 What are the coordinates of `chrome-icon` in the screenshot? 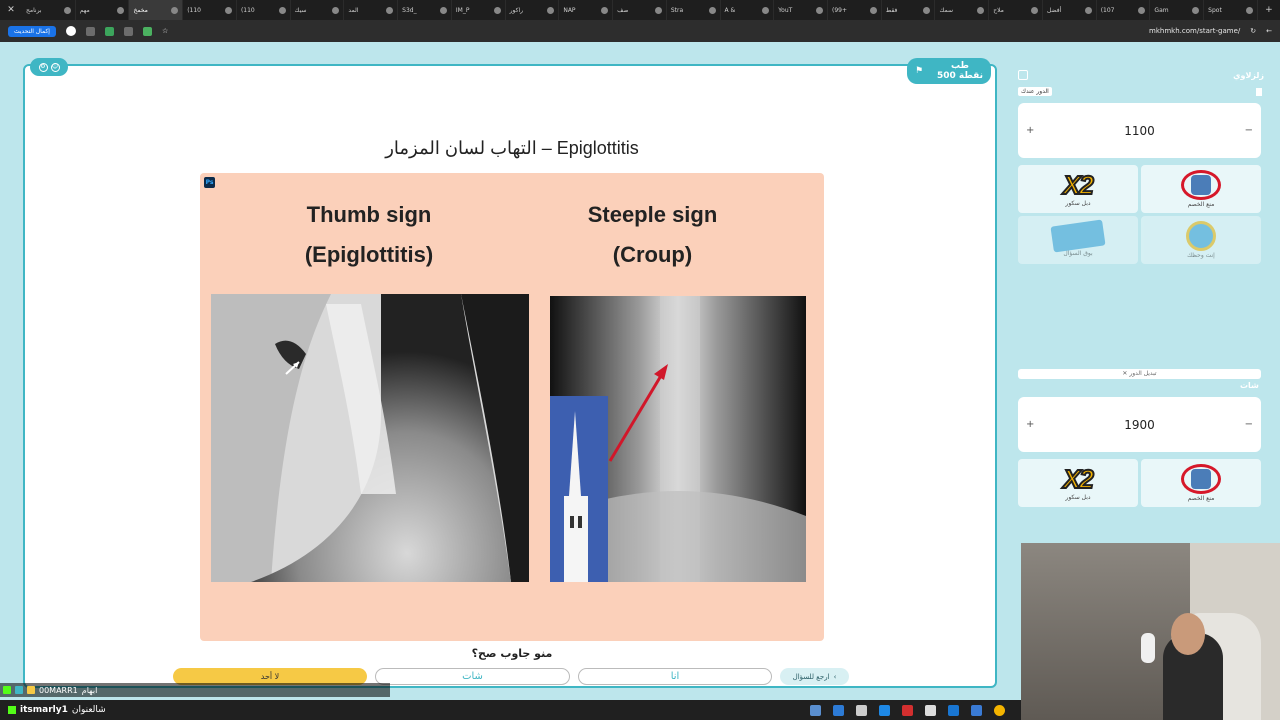 It's located at (999, 710).